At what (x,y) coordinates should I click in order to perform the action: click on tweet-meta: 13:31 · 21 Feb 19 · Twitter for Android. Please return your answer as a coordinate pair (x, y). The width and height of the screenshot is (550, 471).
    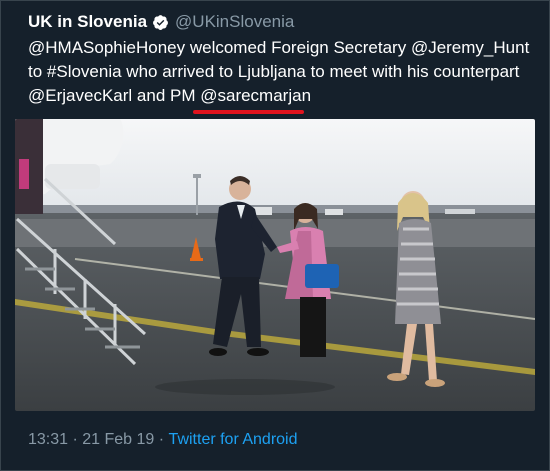
    Looking at the image, I should click on (163, 440).